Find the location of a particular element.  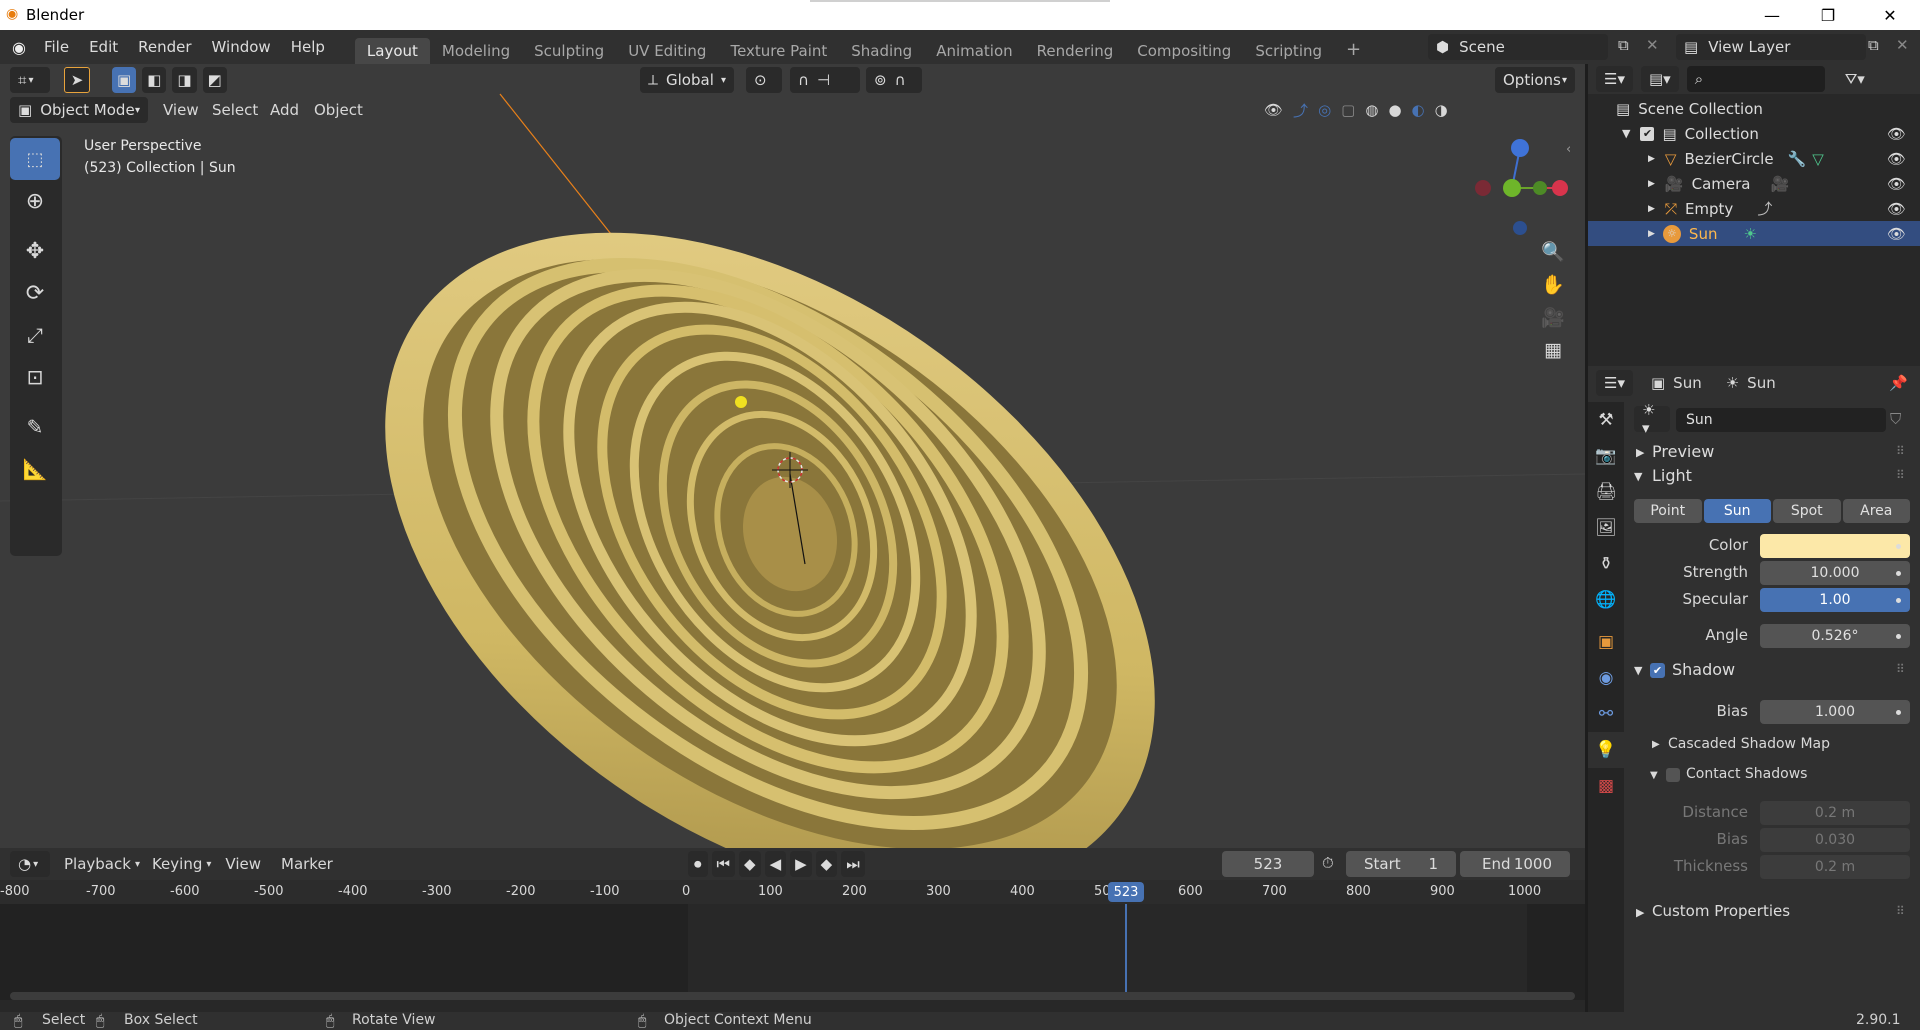

preview-collapse-arrow: ▶ is located at coordinates (1640, 452).